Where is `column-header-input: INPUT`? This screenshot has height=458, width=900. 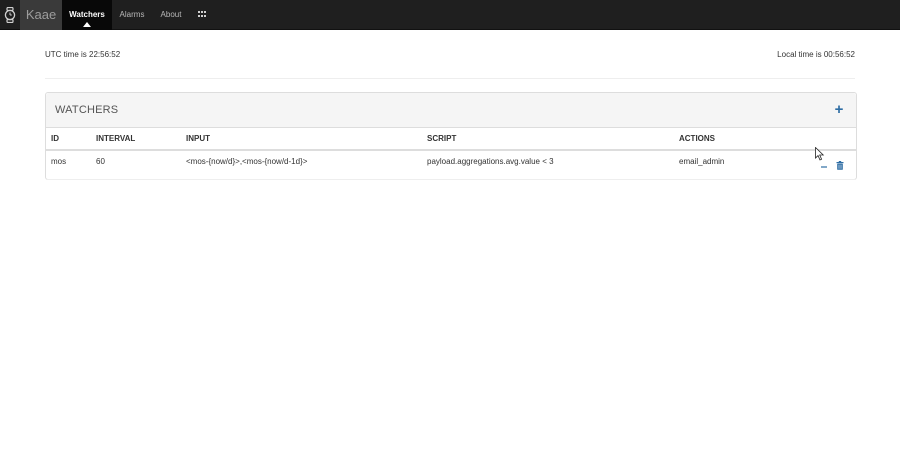
column-header-input: INPUT is located at coordinates (198, 138).